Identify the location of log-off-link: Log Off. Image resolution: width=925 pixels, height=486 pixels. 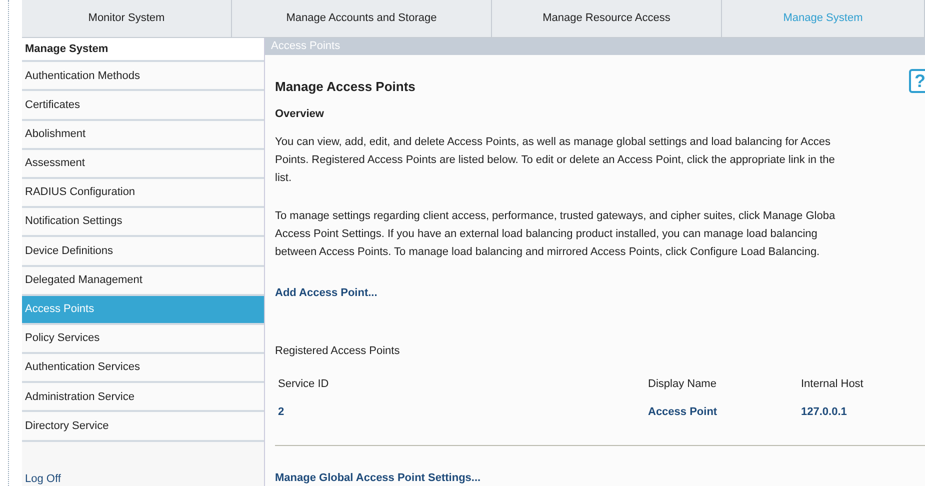
(43, 479).